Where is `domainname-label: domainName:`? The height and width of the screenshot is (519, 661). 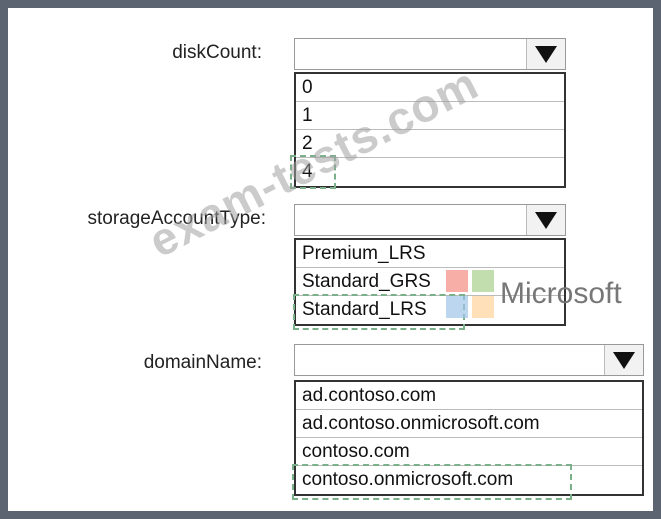 domainname-label: domainName: is located at coordinates (202, 362).